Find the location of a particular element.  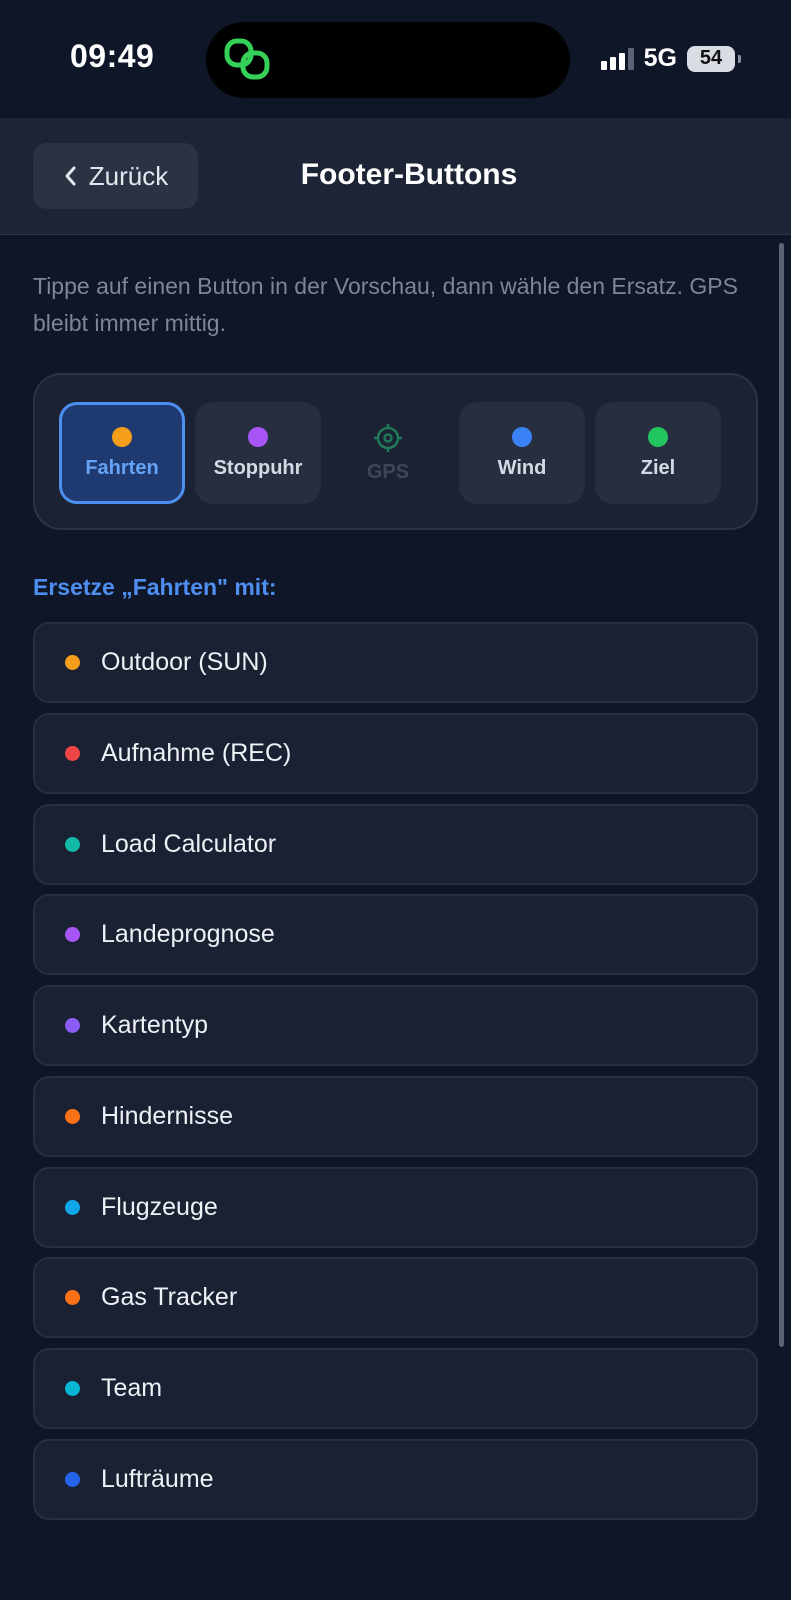

option-label: Flugzeuge is located at coordinates (159, 1207).